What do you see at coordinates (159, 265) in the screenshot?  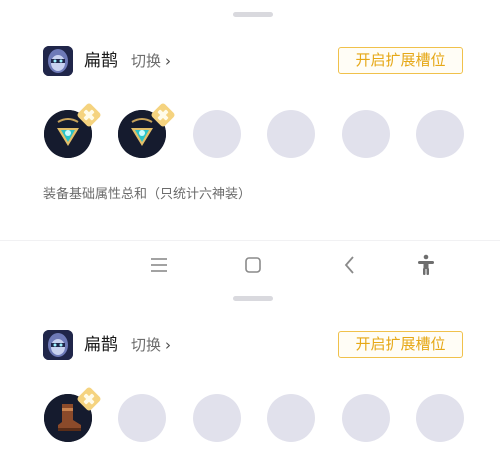 I see `menu-icon` at bounding box center [159, 265].